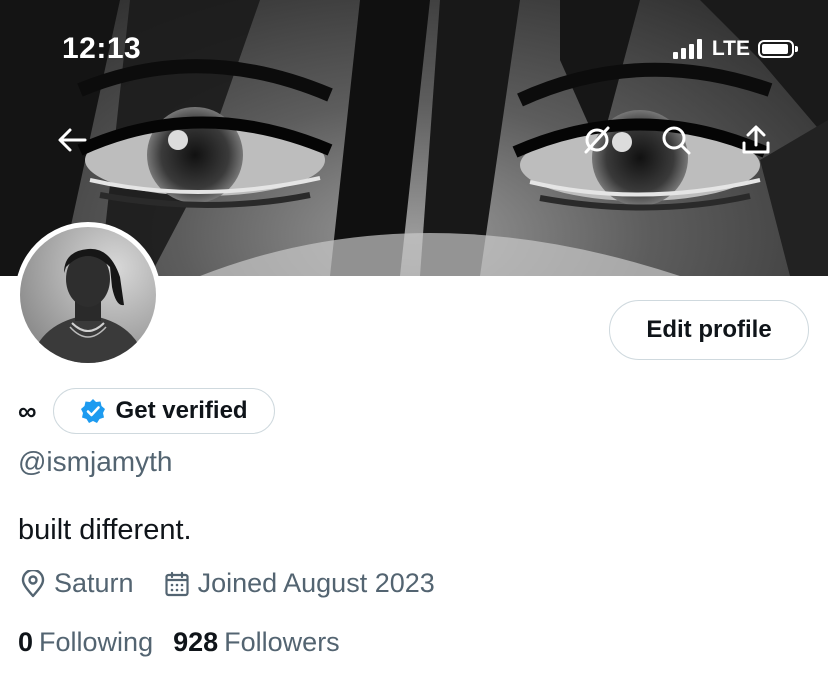  I want to click on share-button, so click(756, 140).